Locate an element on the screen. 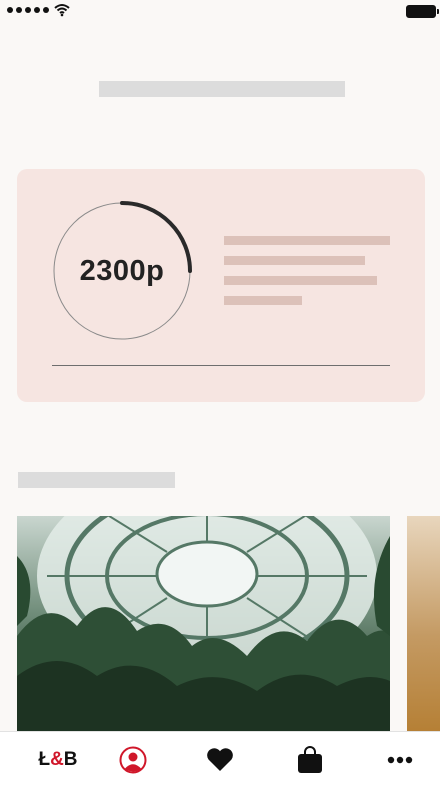 The height and width of the screenshot is (787, 440). brand-logo: Ł & B is located at coordinates (58, 759).